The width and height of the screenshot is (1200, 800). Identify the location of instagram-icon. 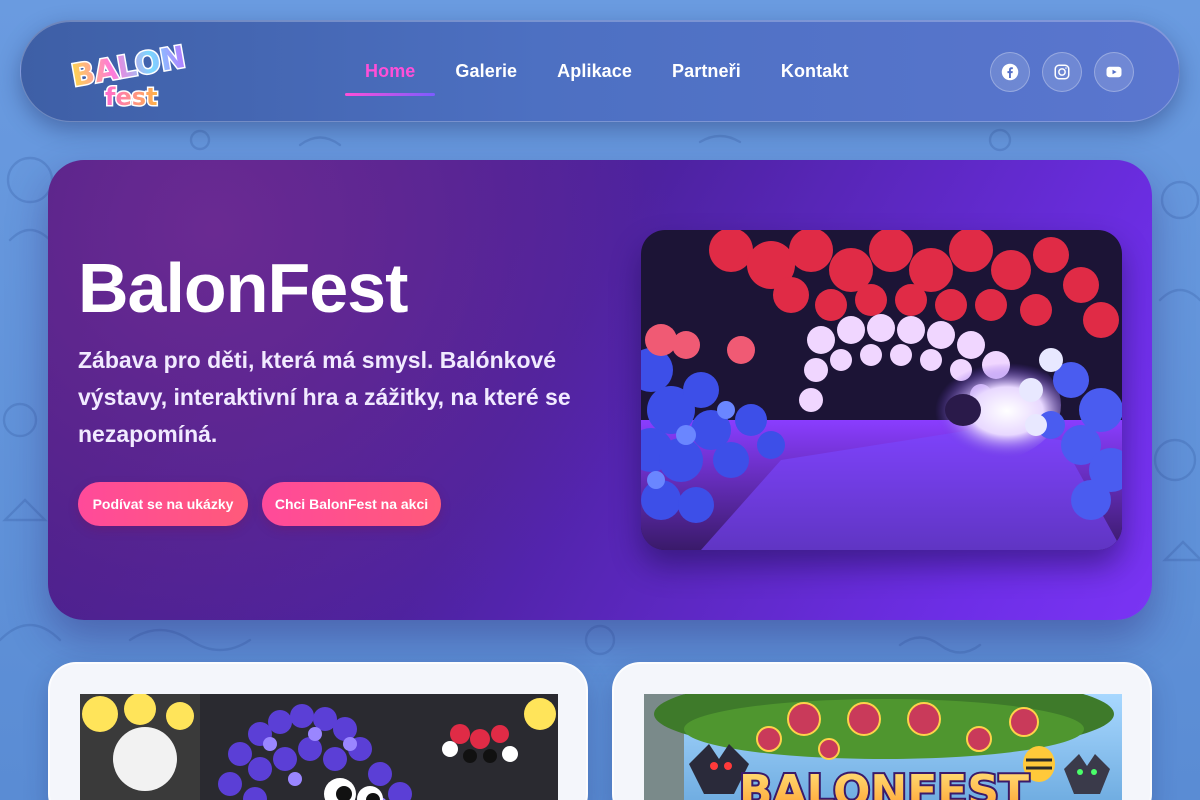
(1062, 72).